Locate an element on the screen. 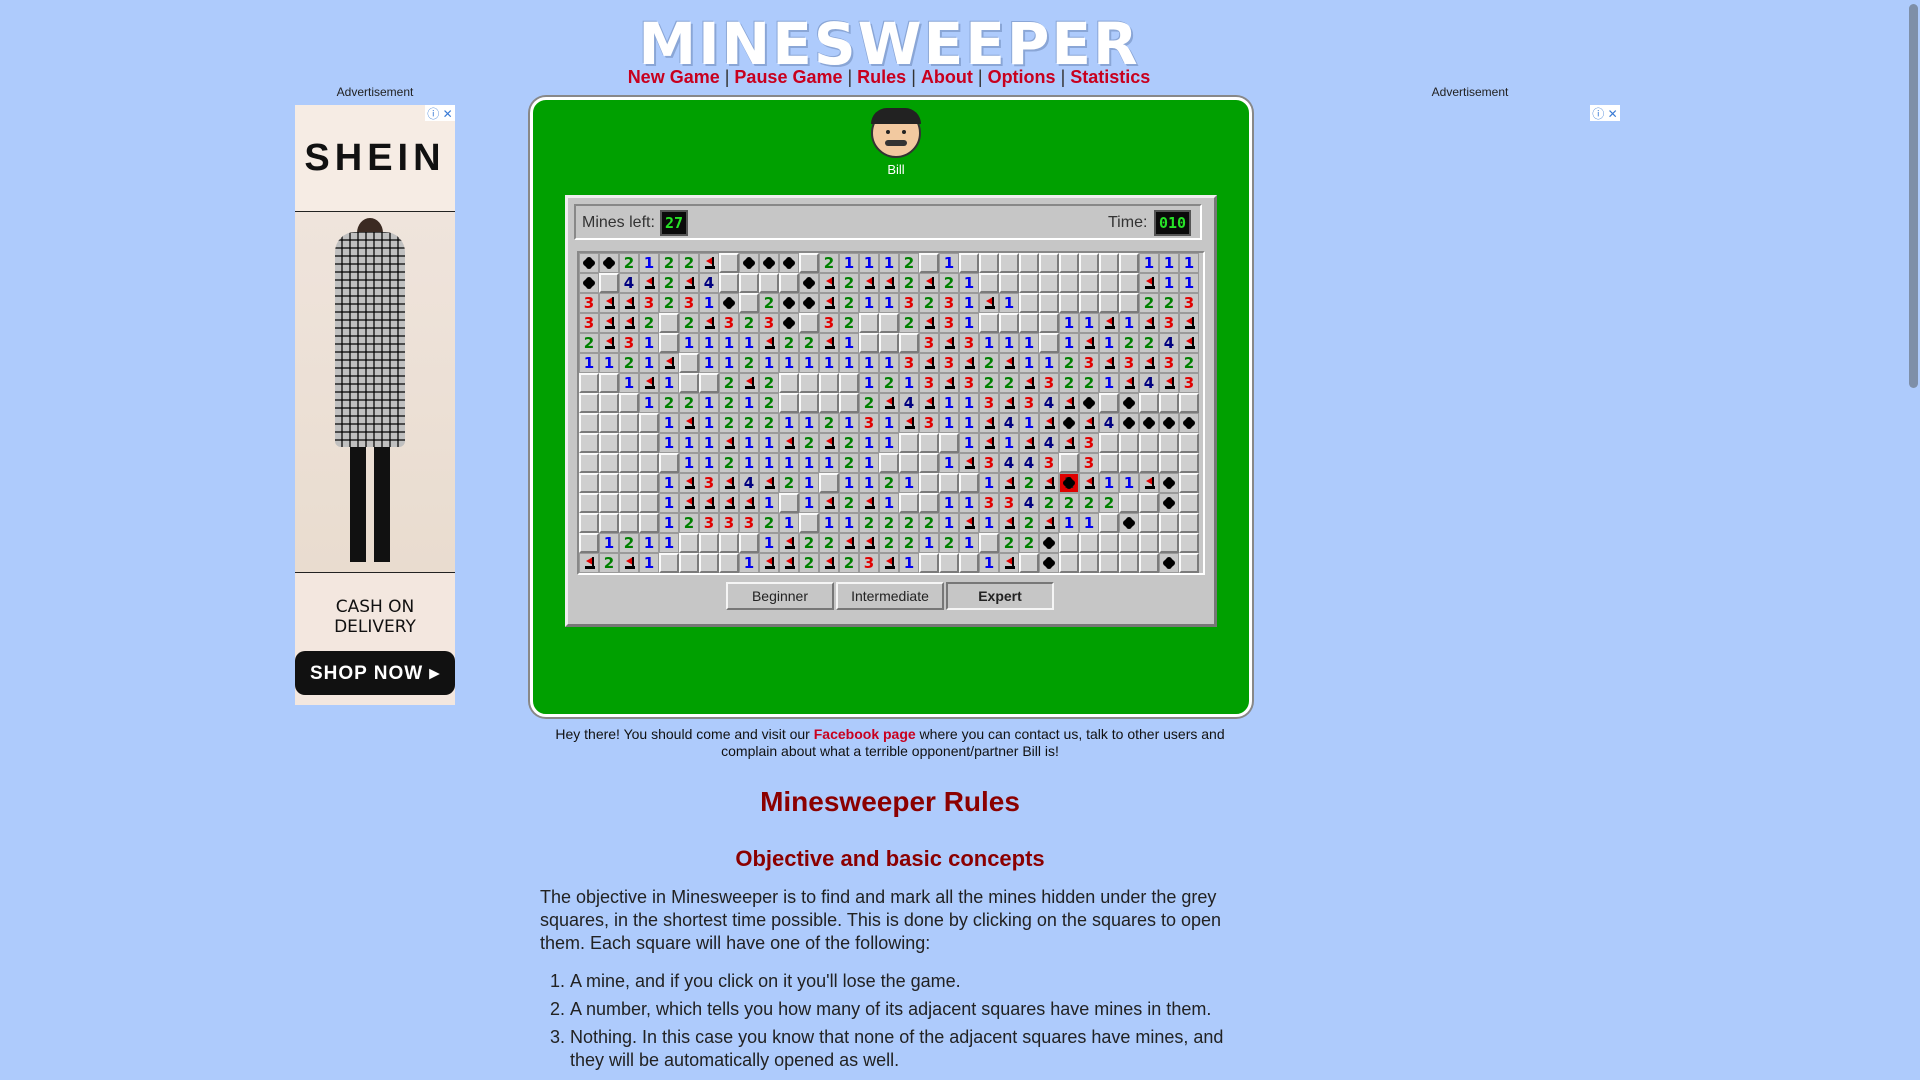  nav-about: About is located at coordinates (947, 77).